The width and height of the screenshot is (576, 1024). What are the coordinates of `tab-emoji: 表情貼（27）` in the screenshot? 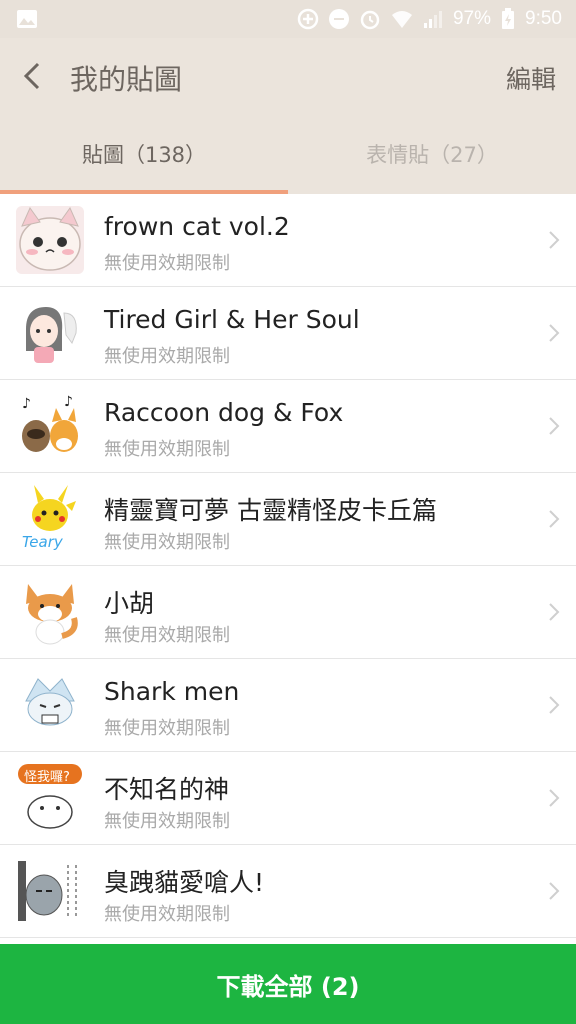 It's located at (432, 154).